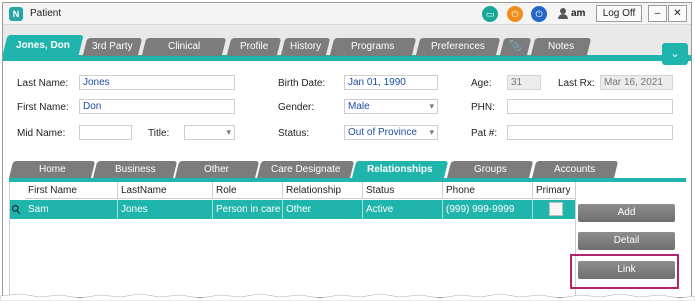 Image resolution: width=695 pixels, height=301 pixels. Describe the element at coordinates (403, 209) in the screenshot. I see `cell-status: Active` at that location.